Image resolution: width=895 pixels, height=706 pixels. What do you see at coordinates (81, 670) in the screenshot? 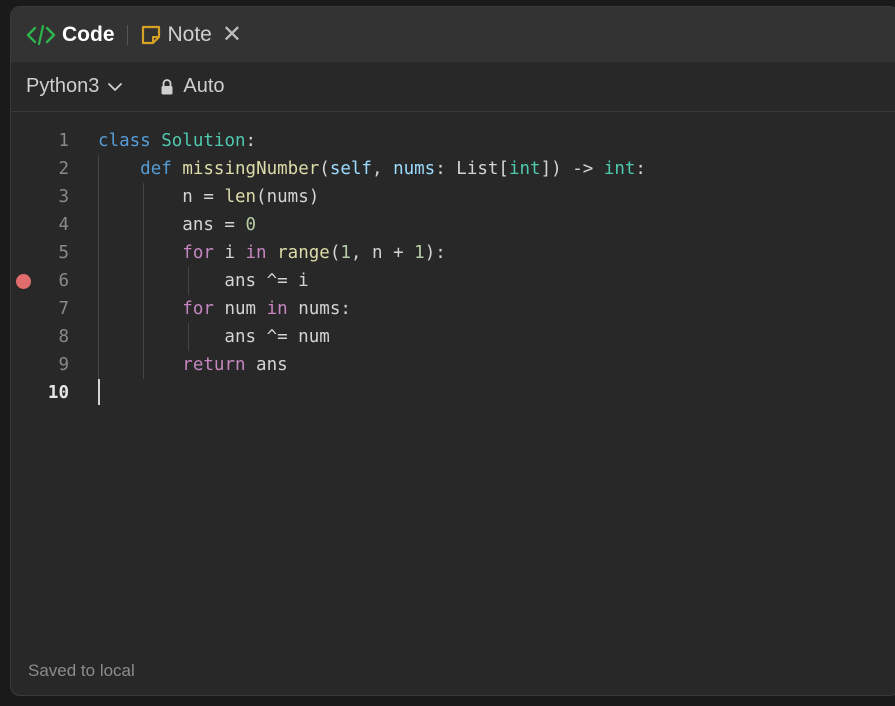
I see `save-status: Saved to local` at bounding box center [81, 670].